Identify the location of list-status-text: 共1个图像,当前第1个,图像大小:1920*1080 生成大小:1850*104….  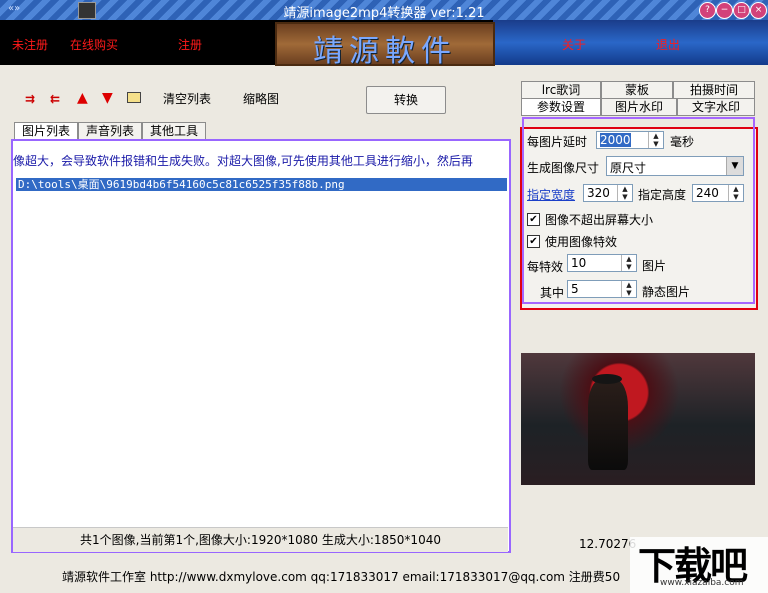
(260, 539).